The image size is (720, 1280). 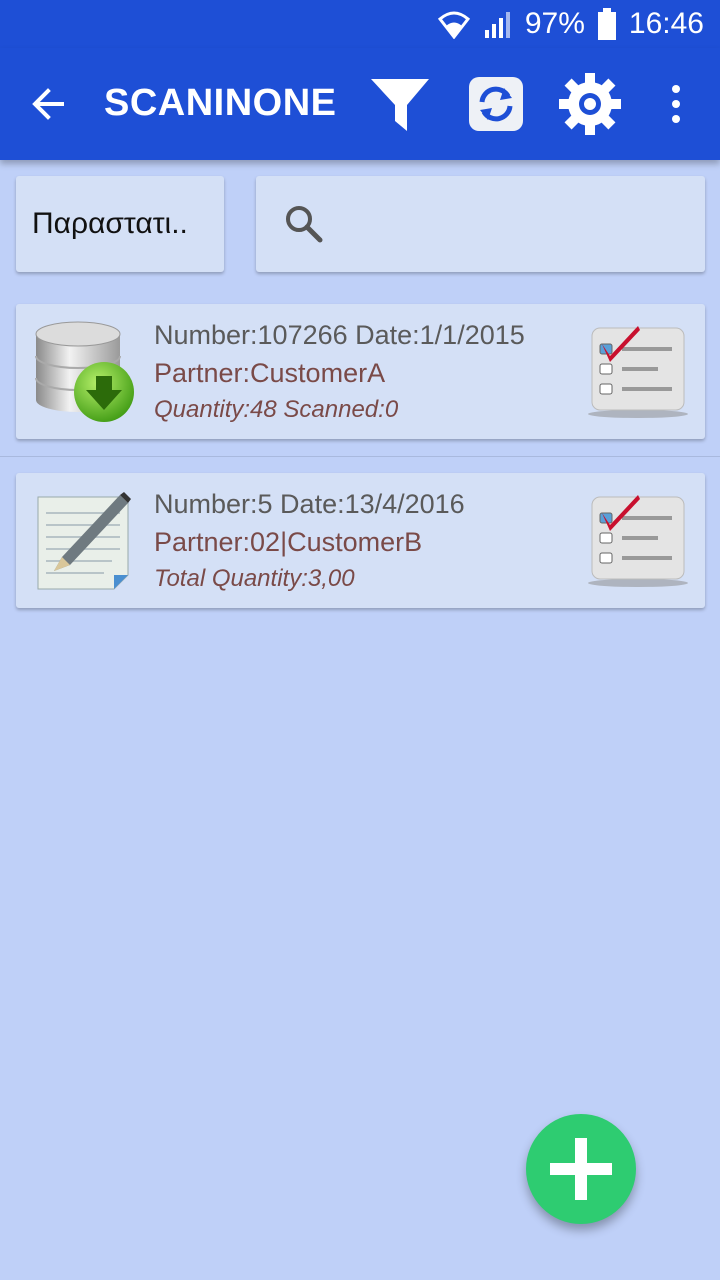 What do you see at coordinates (276, 409) in the screenshot?
I see `document-quantity: Quantity:48 Scanned:0` at bounding box center [276, 409].